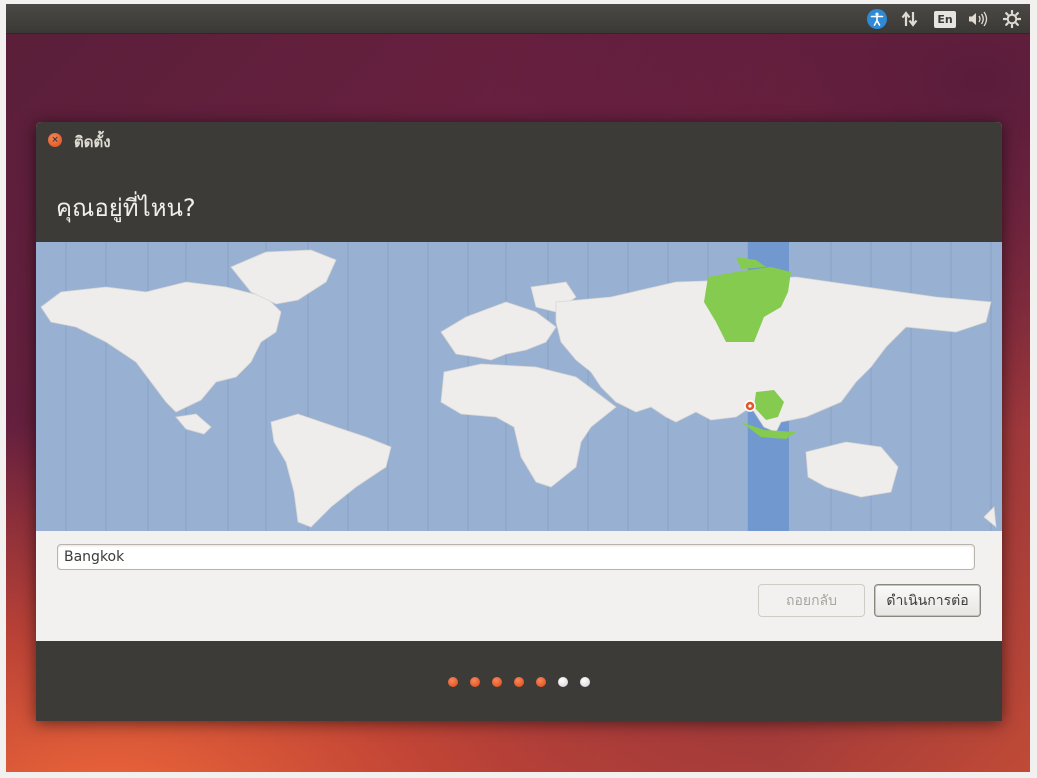  I want to click on network-icon, so click(910, 19).